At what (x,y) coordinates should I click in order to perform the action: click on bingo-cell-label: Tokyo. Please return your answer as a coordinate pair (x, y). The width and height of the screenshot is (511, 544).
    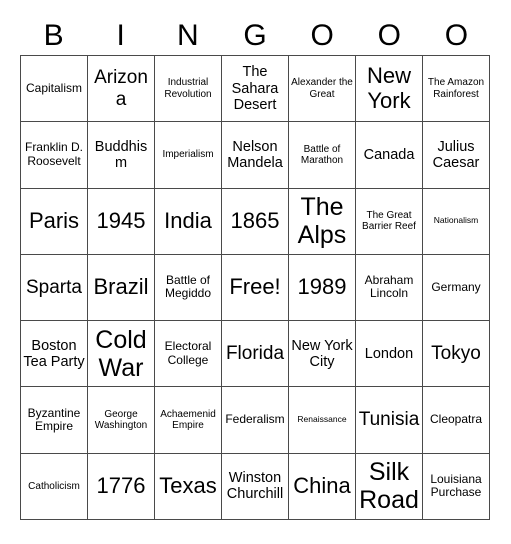
    Looking at the image, I should click on (456, 354).